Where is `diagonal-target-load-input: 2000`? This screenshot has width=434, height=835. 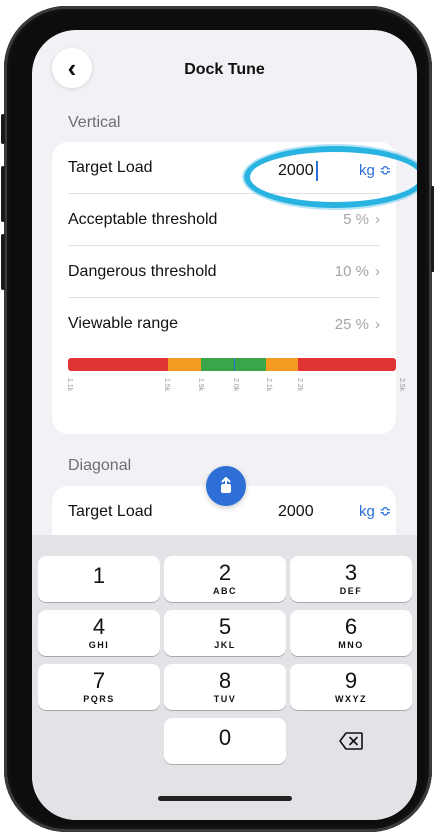
diagonal-target-load-input: 2000 is located at coordinates (296, 512).